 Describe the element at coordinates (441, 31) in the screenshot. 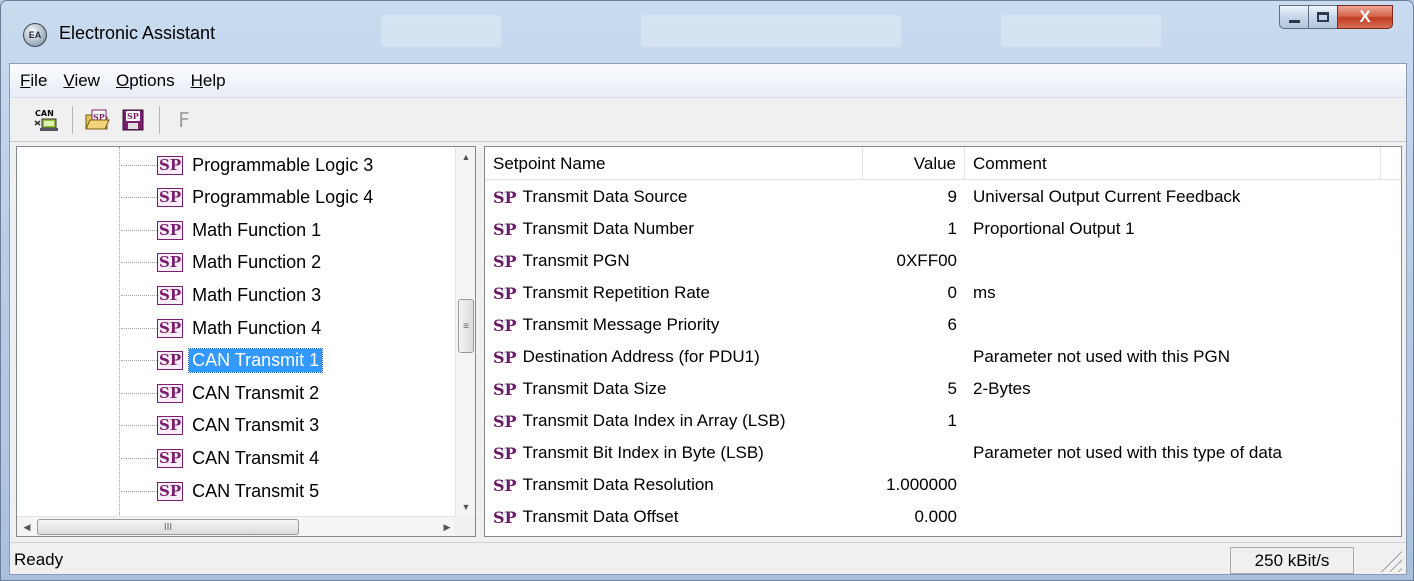

I see `background-ghost` at that location.